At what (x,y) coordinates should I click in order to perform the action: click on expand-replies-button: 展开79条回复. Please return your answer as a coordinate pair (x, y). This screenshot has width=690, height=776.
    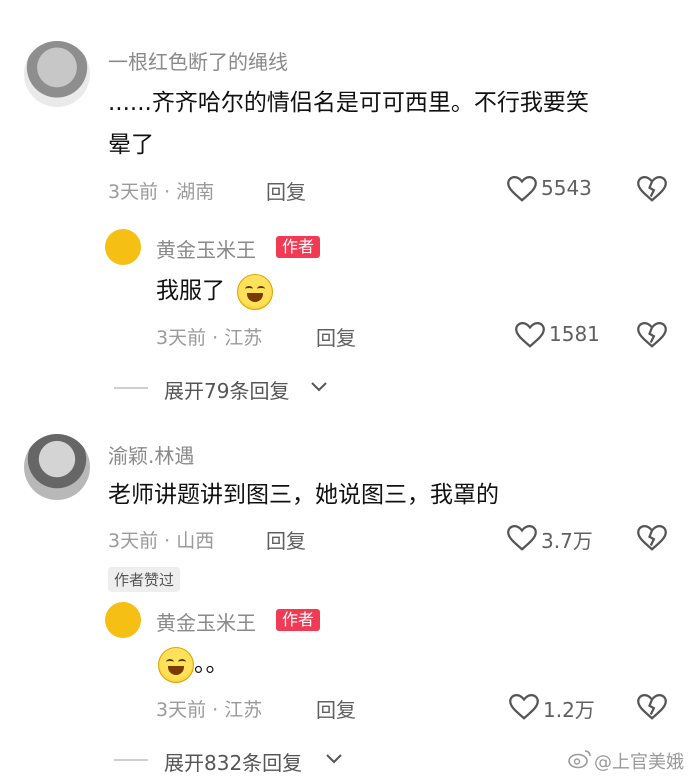
    Looking at the image, I should click on (226, 389).